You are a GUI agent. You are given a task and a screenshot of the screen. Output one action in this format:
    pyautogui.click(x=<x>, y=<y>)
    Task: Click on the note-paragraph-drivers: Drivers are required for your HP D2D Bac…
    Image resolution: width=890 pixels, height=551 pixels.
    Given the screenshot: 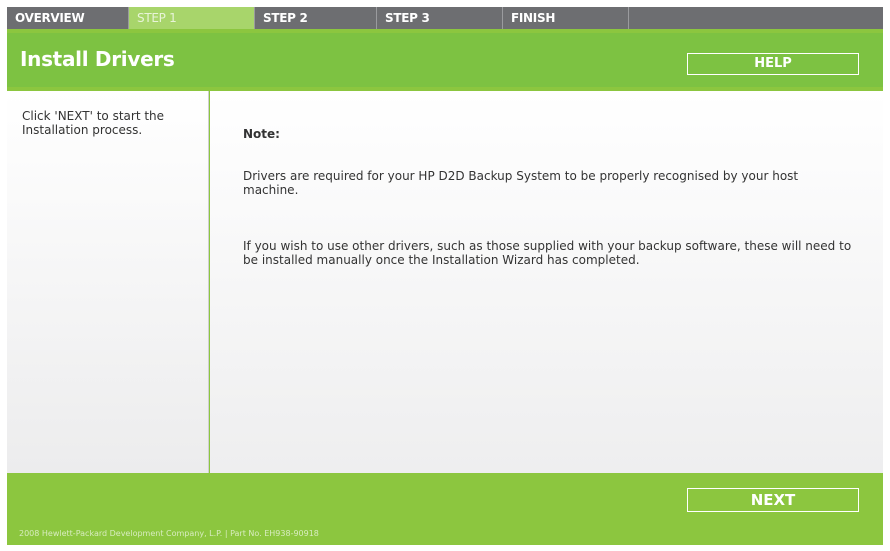 What is the action you would take?
    pyautogui.click(x=521, y=183)
    